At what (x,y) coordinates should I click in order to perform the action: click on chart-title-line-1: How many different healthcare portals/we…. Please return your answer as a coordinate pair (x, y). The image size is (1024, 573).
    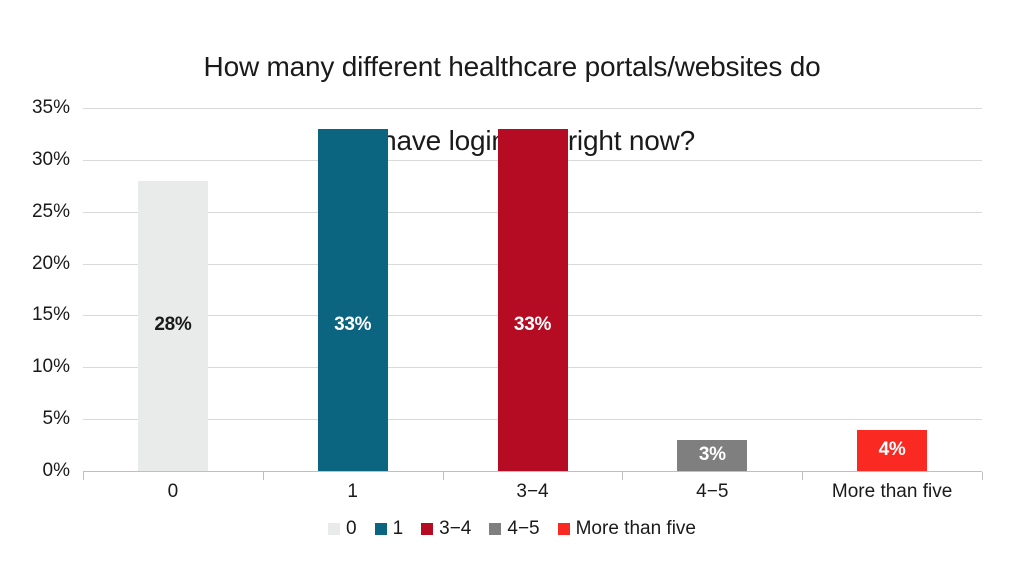
    Looking at the image, I should click on (512, 66).